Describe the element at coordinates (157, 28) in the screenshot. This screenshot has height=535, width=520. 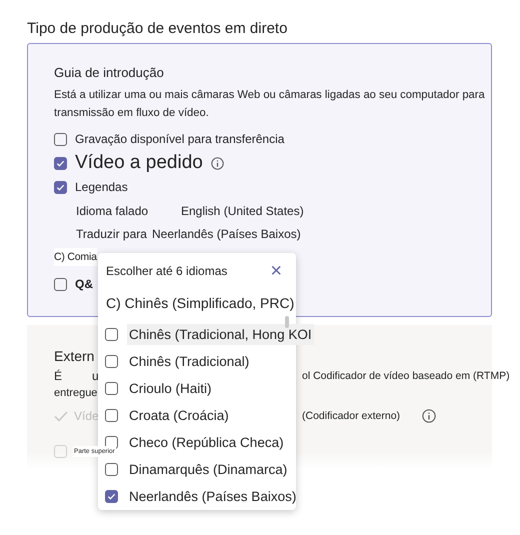
I see `section-title: Tipo de produção de eventos em direto` at that location.